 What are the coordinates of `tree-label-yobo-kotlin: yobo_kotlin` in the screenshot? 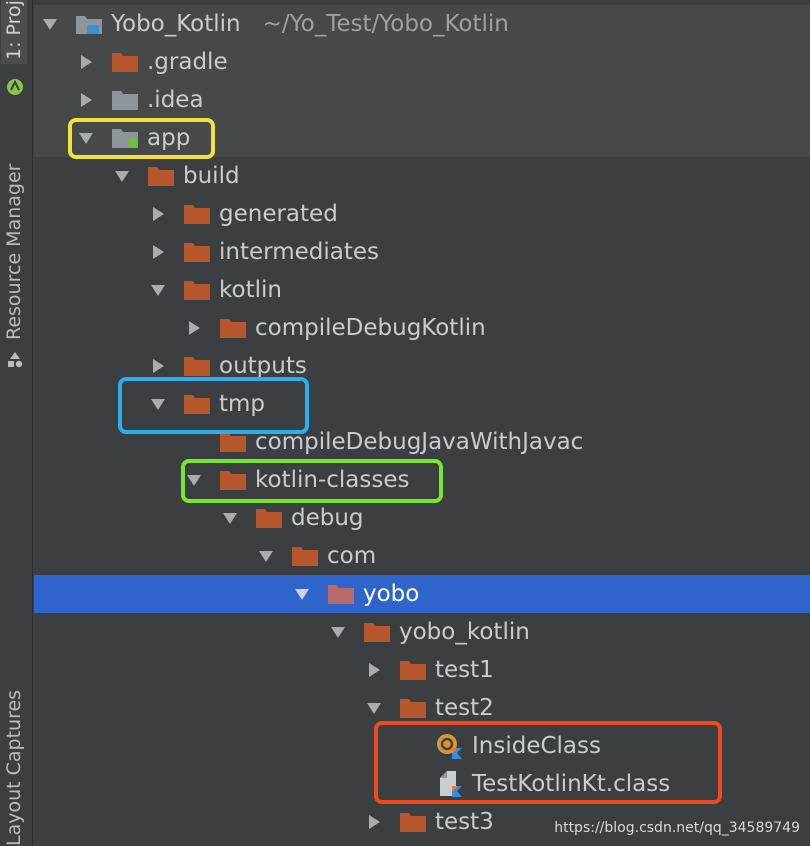 It's located at (464, 632).